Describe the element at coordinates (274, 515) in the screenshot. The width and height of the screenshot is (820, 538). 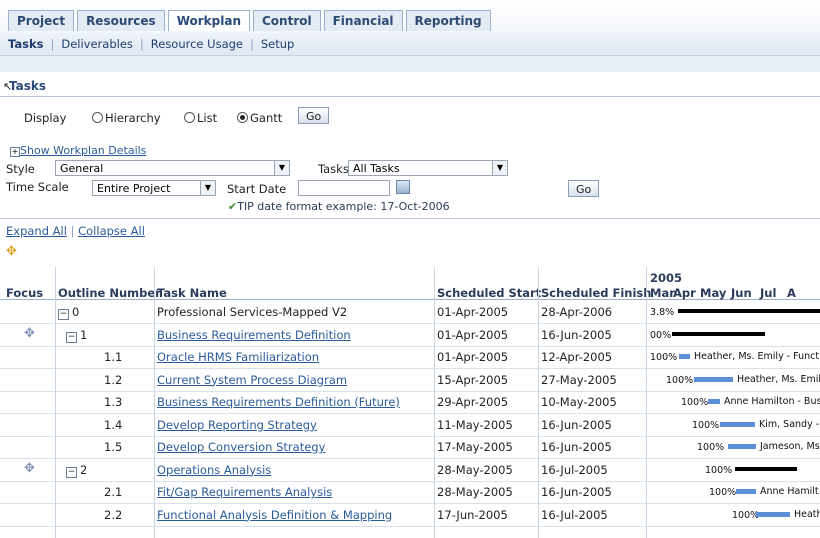
I see `task-name-link: Functional Analysis Definition & Mapping` at that location.